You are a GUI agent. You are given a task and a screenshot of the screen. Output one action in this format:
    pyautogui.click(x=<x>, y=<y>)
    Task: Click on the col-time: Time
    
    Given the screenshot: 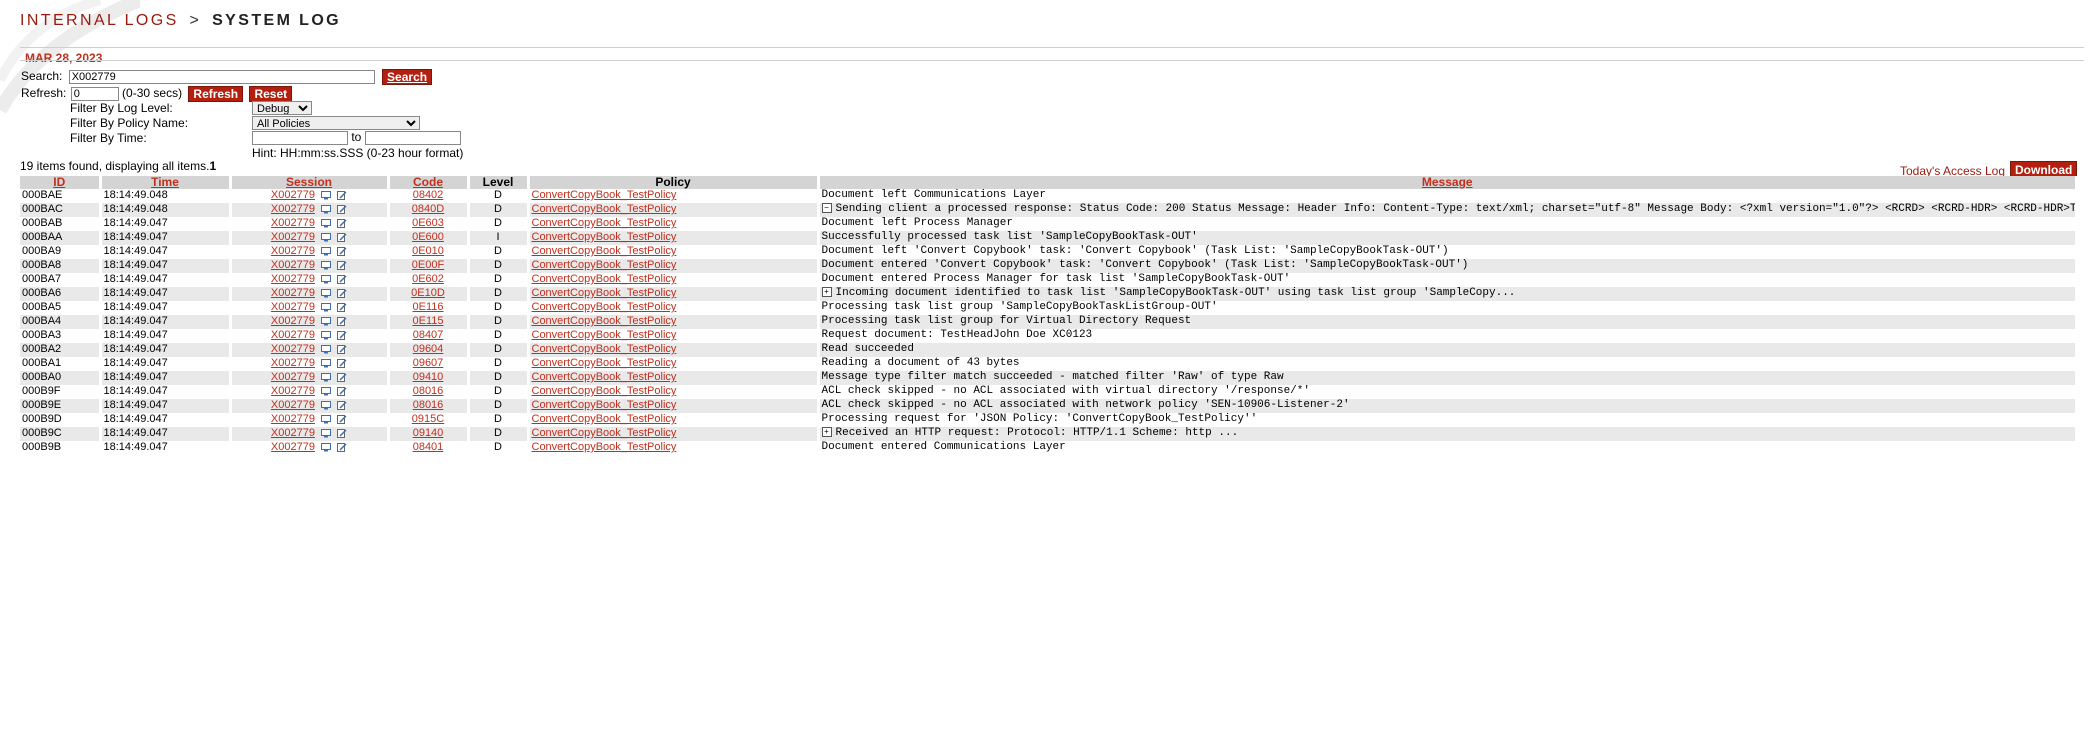 What is the action you would take?
    pyautogui.click(x=166, y=182)
    